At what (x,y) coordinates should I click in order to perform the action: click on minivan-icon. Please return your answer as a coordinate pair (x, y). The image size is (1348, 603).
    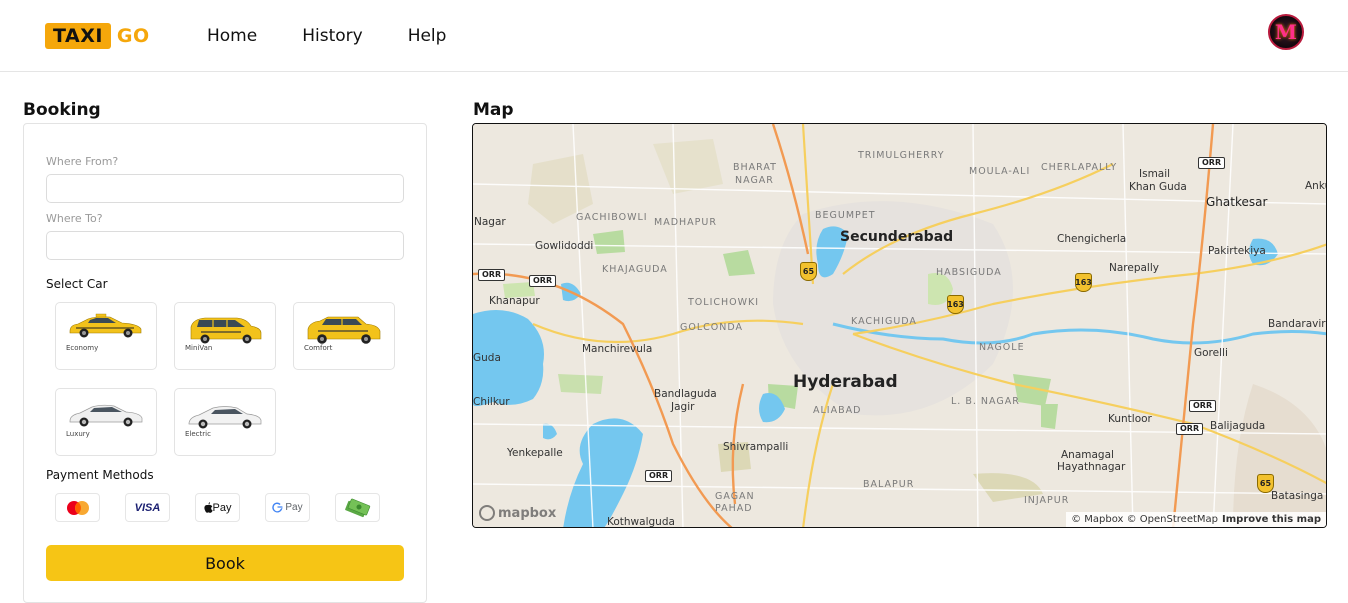
    Looking at the image, I should click on (226, 330).